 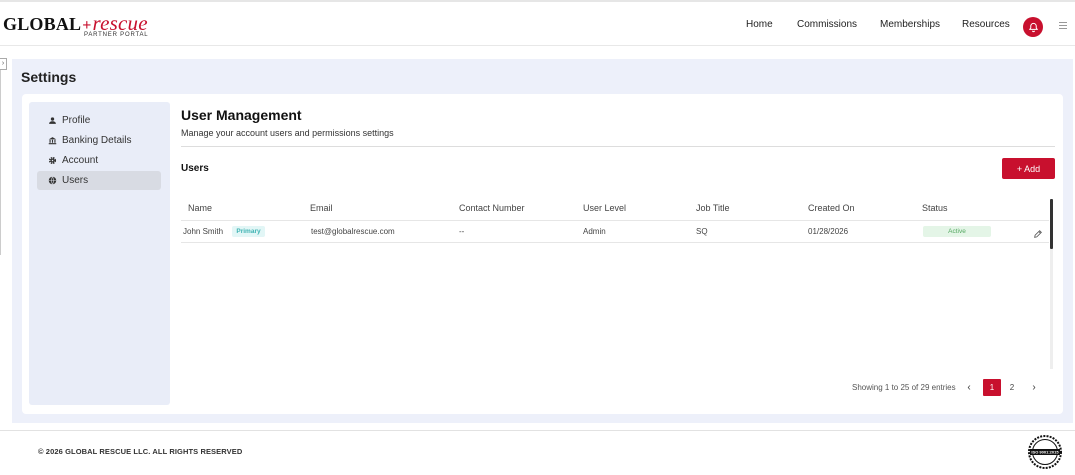 What do you see at coordinates (618, 146) in the screenshot?
I see `divider` at bounding box center [618, 146].